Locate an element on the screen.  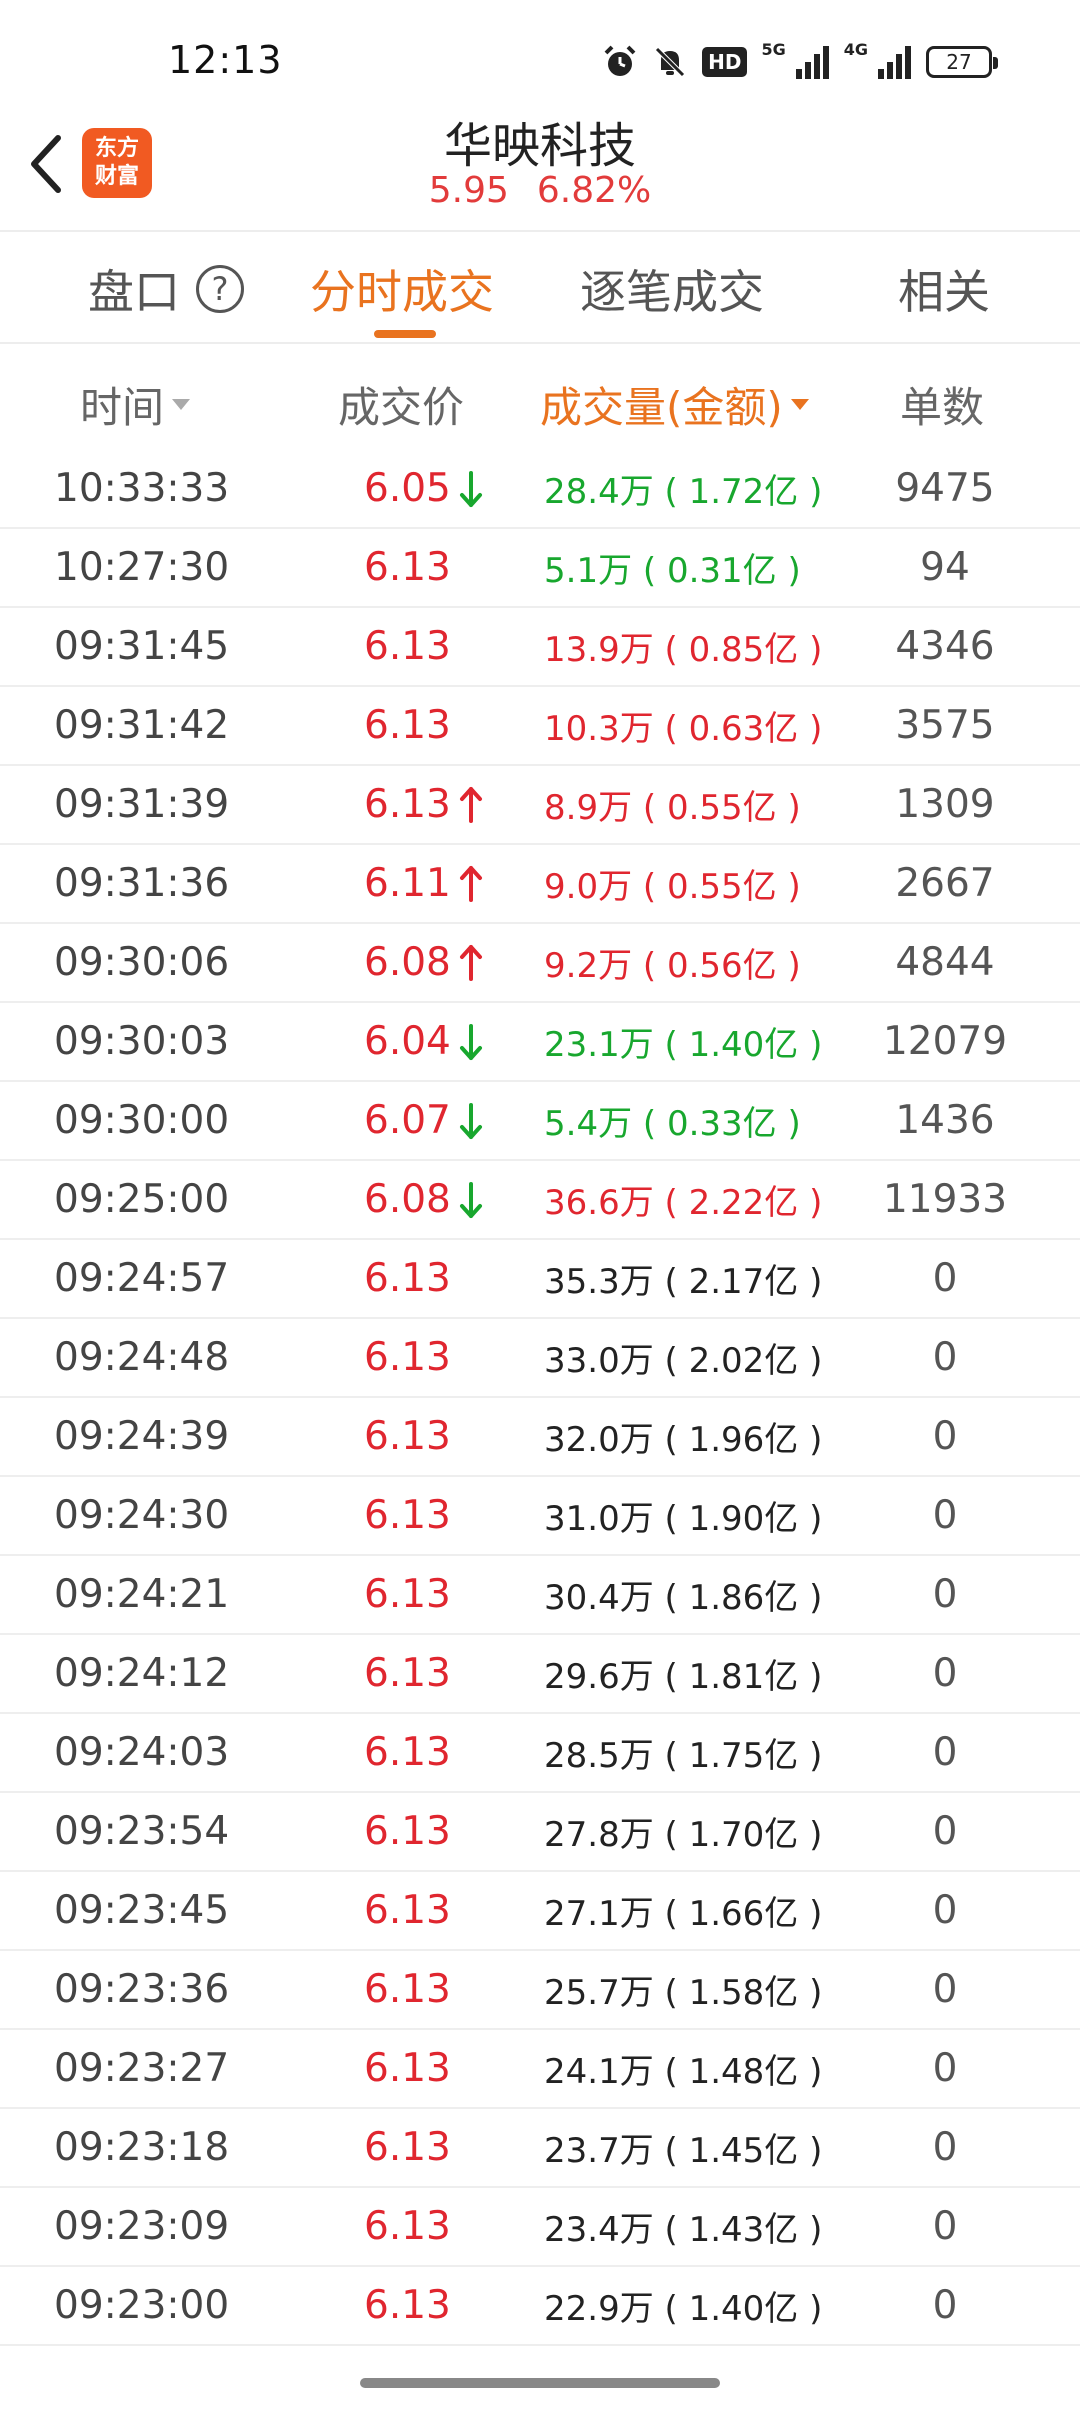
mute-bell-icon is located at coordinates (670, 62).